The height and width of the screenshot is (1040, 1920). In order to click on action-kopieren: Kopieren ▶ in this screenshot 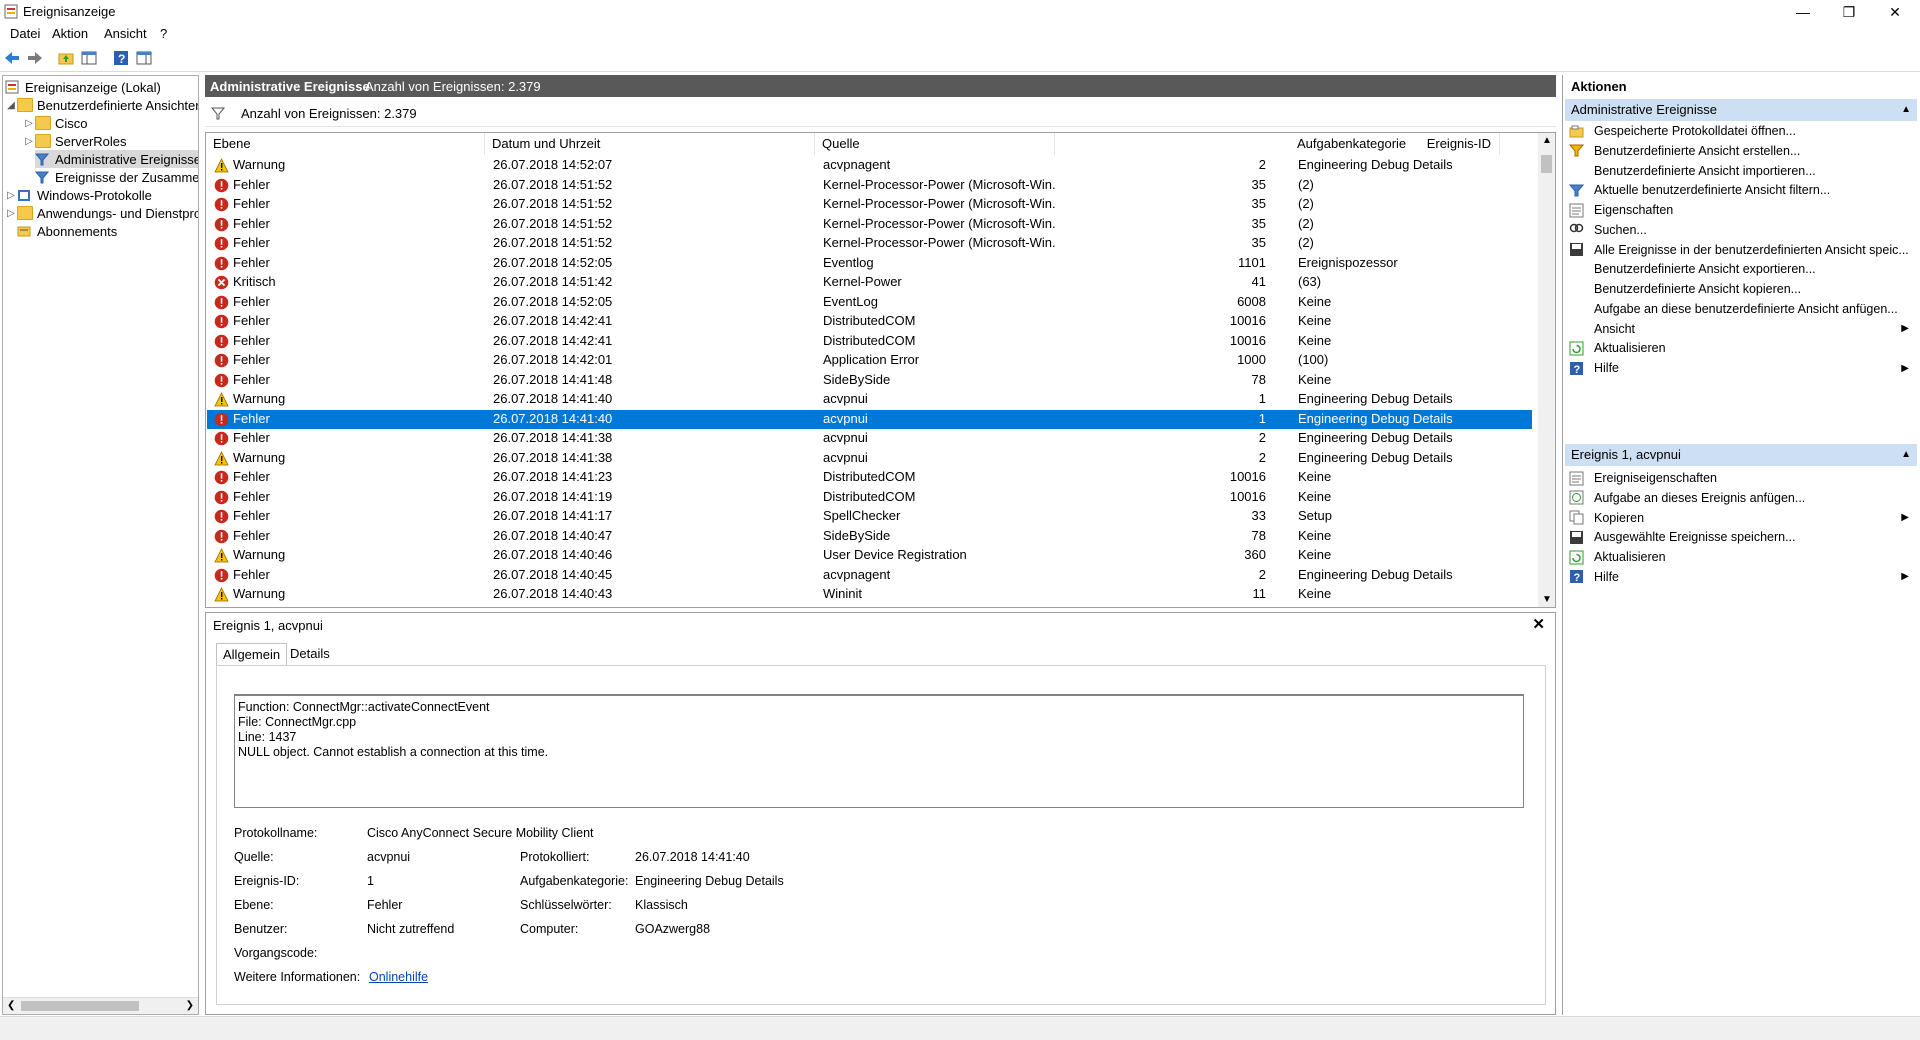, I will do `click(1742, 518)`.